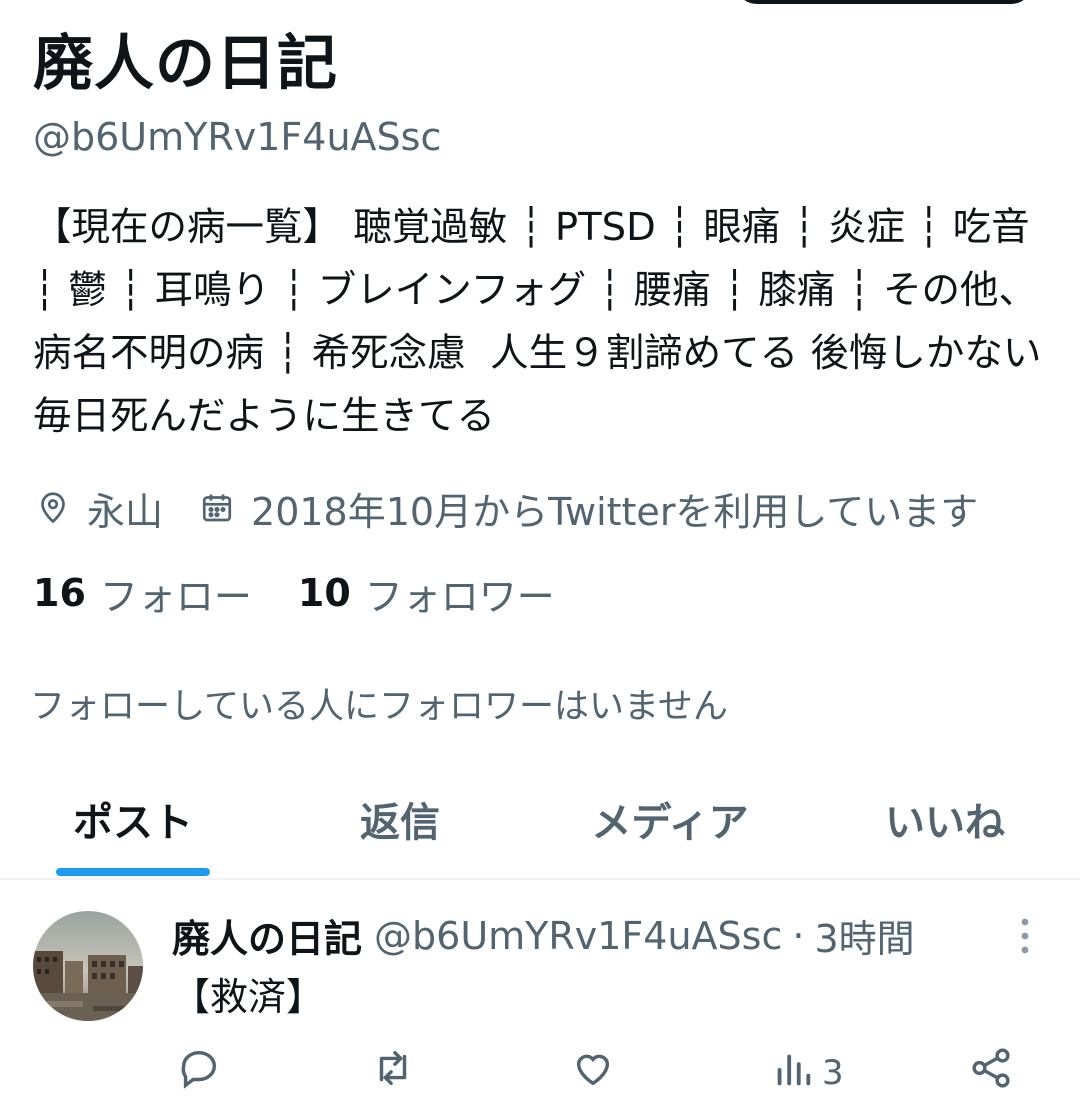  Describe the element at coordinates (459, 596) in the screenshot. I see `followers-label: フォロワー` at that location.